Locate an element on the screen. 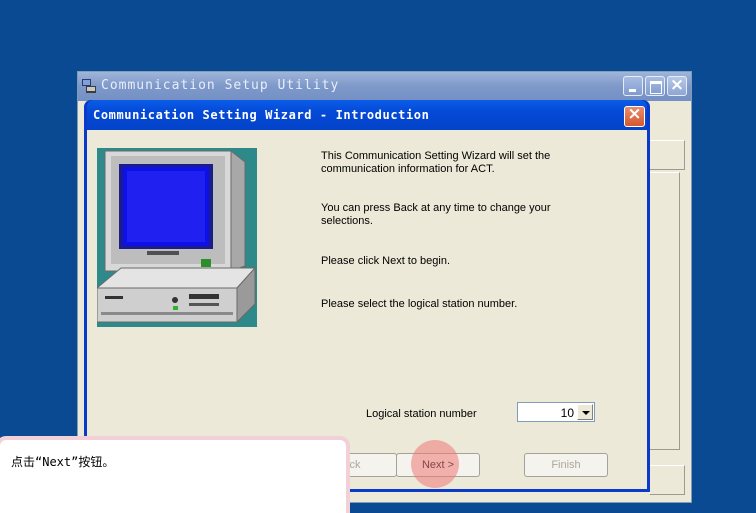 This screenshot has height=513, width=756. begin-hint-paragraph: Please click Next to begin. is located at coordinates (386, 261).